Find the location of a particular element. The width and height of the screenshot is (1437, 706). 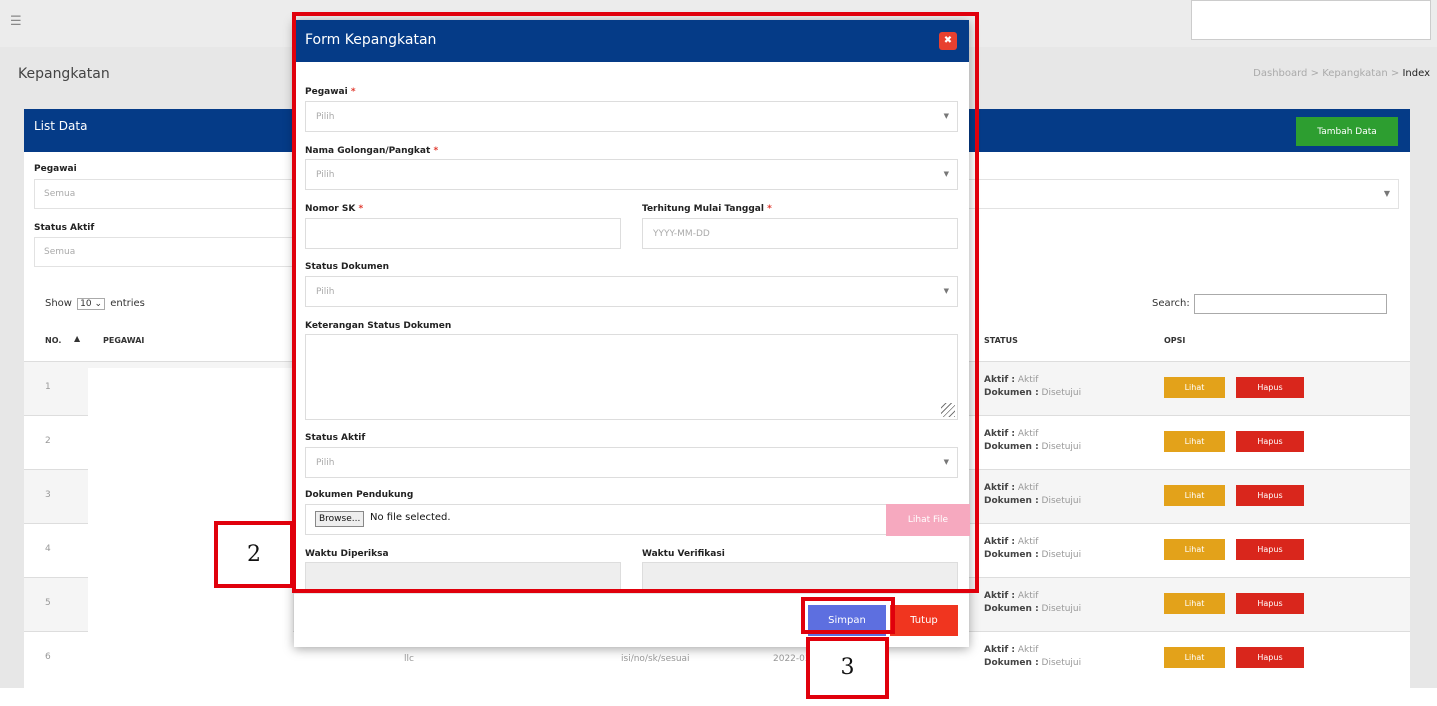

nomor-sk-label: Nomor SK * is located at coordinates (334, 209).